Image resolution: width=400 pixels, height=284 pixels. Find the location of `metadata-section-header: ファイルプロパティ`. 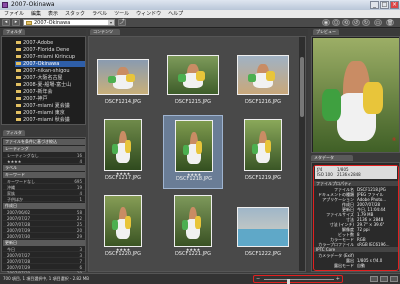

metadata-section-header: ファイルプロパティ is located at coordinates (356, 183).